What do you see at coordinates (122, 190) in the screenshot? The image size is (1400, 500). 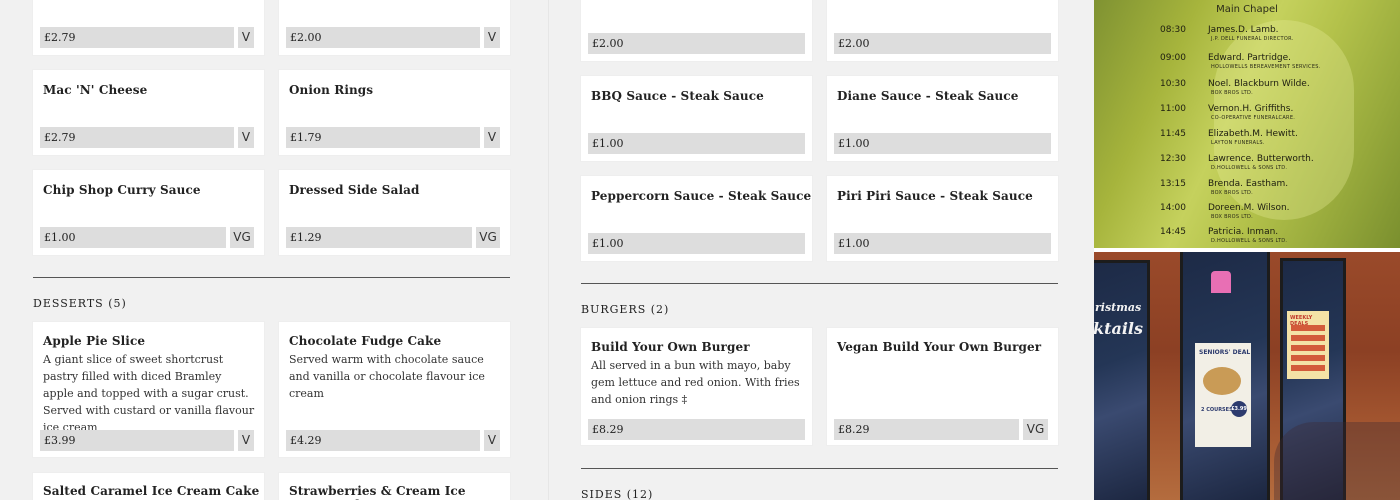 I see `item-title: Chip Shop Curry Sauce` at bounding box center [122, 190].